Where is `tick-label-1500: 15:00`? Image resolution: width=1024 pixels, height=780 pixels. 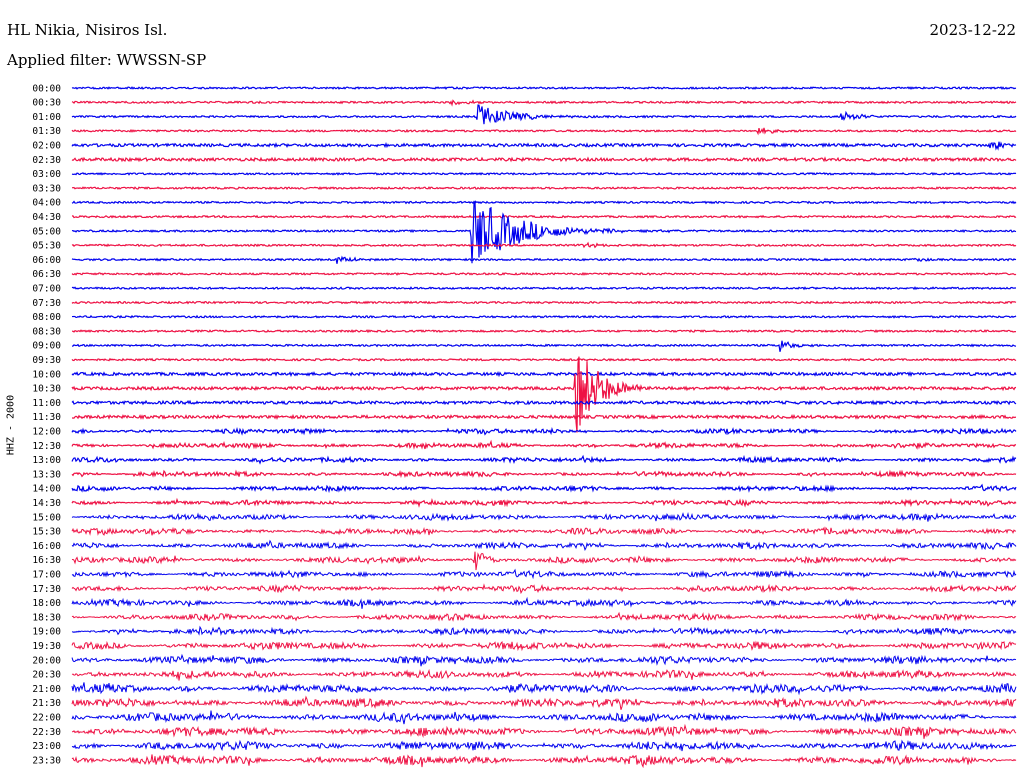
tick-label-1500: 15:00 is located at coordinates (46, 517).